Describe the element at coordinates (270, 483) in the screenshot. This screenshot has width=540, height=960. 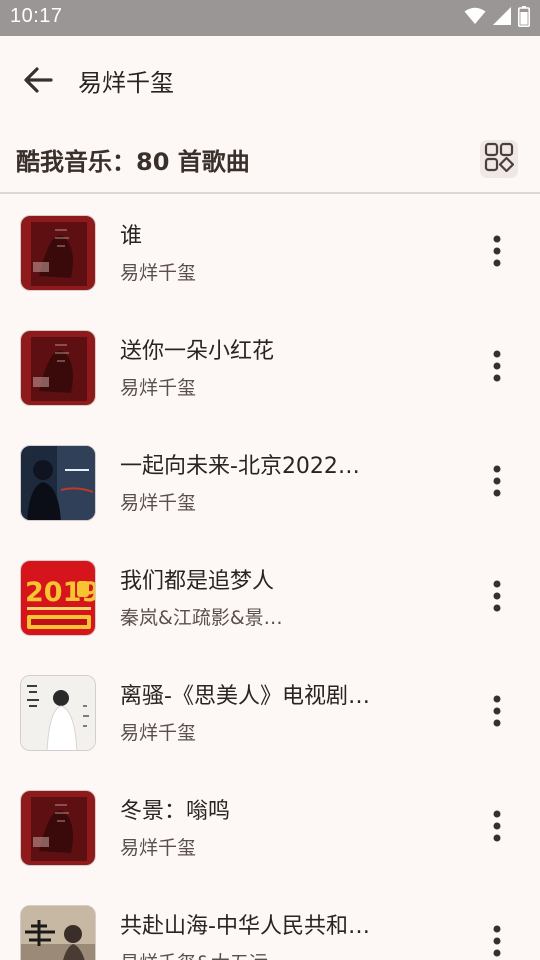
I see `song-item: 一起向未来-北京2022… 易烊千玺` at that location.